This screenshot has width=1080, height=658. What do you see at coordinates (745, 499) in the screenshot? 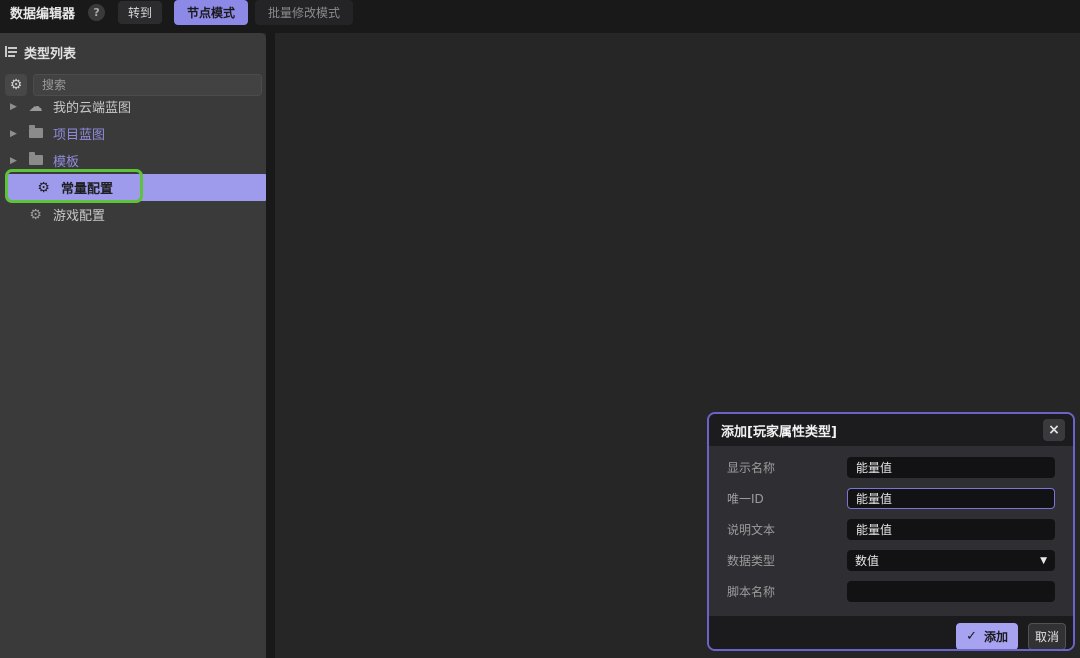
I see `field-label: 唯一ID` at bounding box center [745, 499].